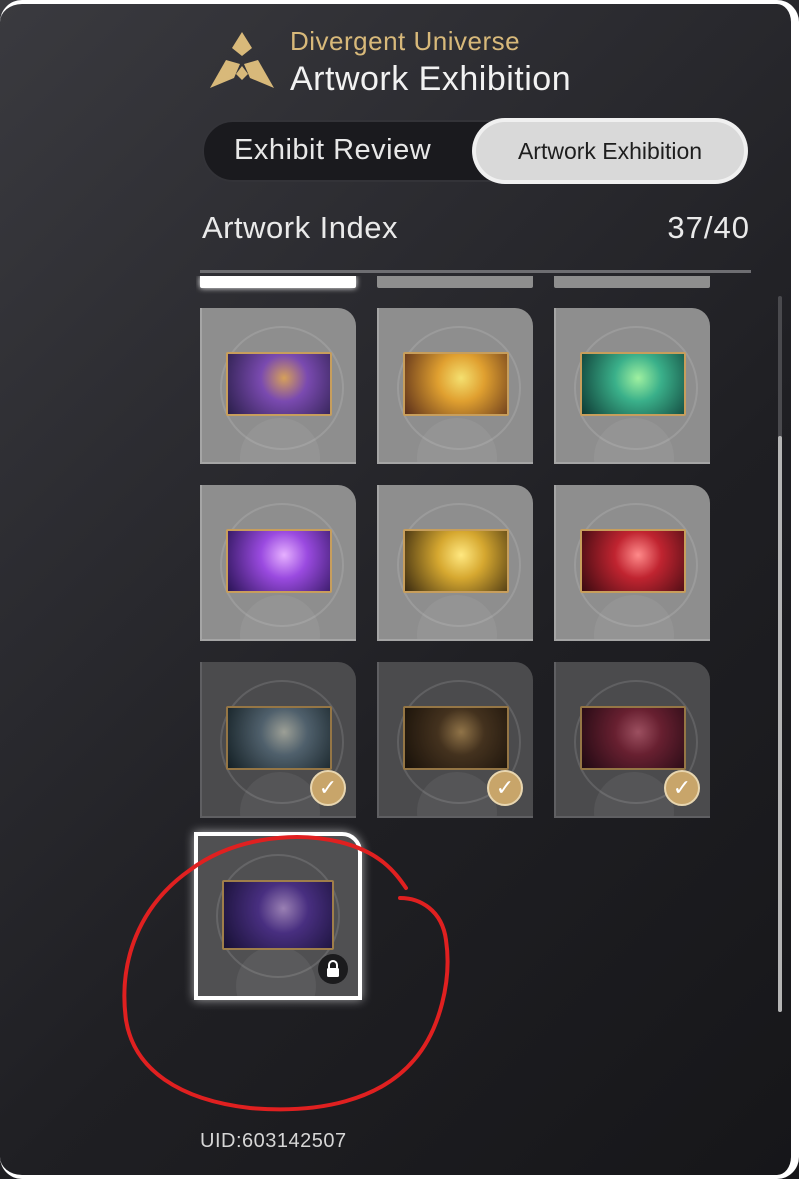  Describe the element at coordinates (273, 1141) in the screenshot. I see `uid-label: UID:603142507` at that location.